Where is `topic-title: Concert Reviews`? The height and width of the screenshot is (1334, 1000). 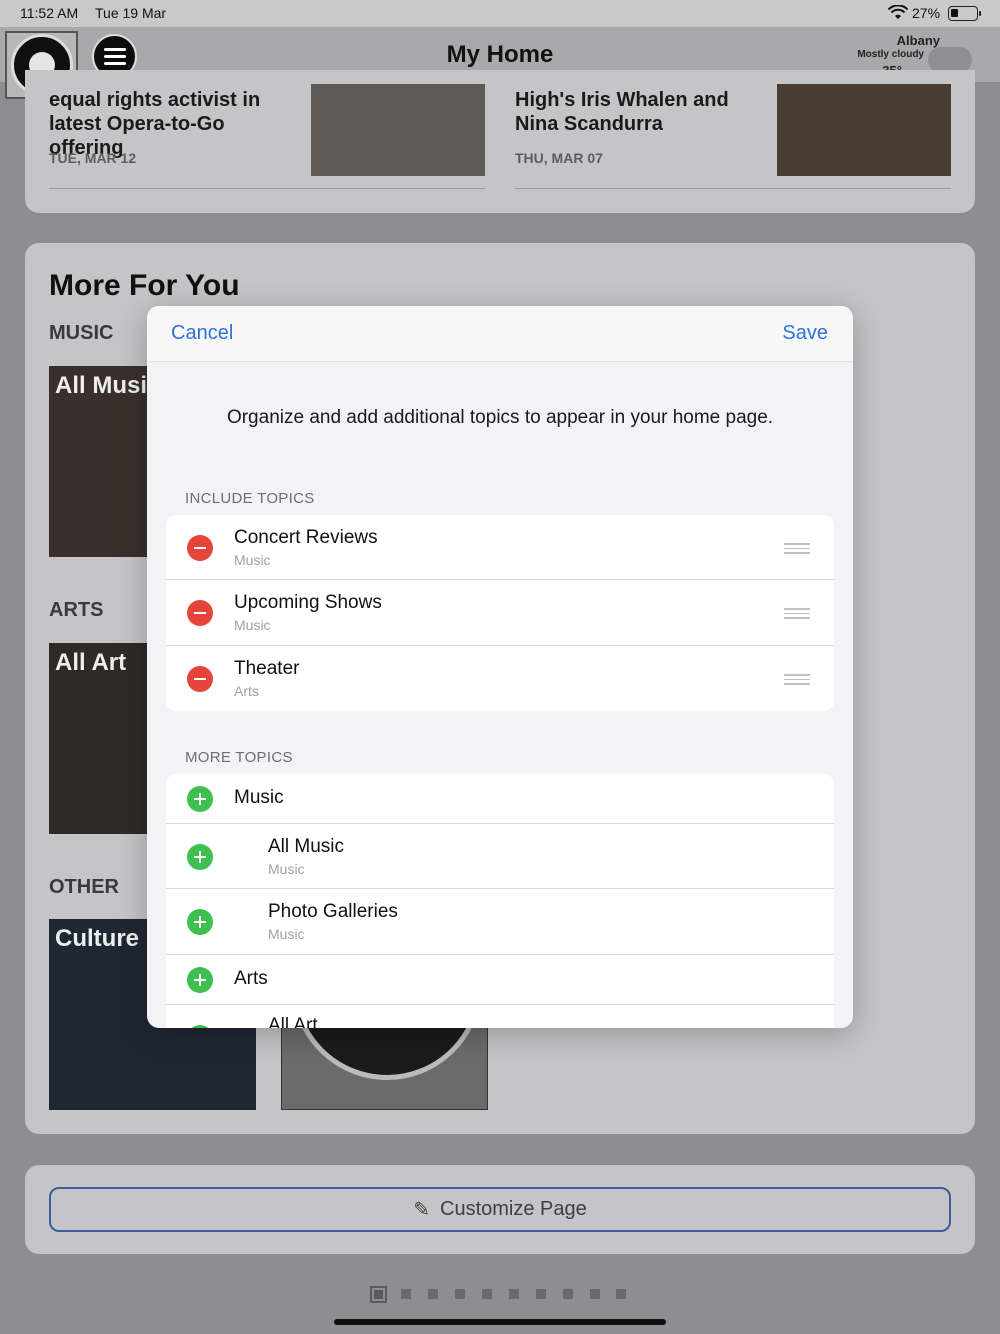 topic-title: Concert Reviews is located at coordinates (306, 537).